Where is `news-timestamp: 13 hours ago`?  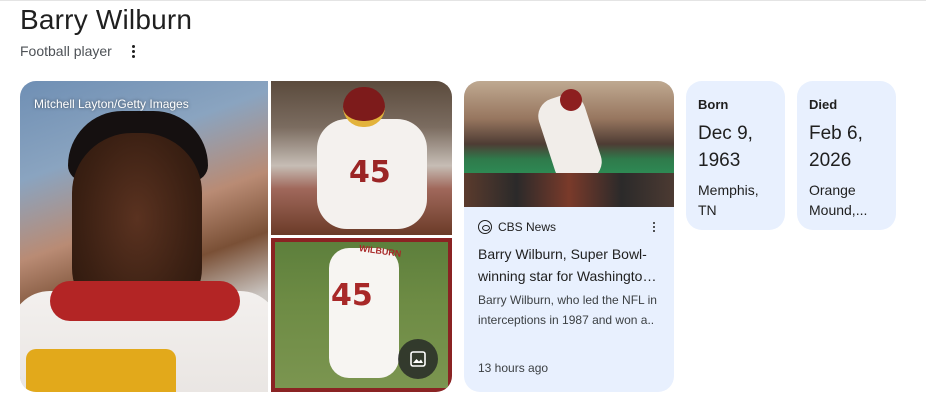
news-timestamp: 13 hours ago is located at coordinates (513, 368).